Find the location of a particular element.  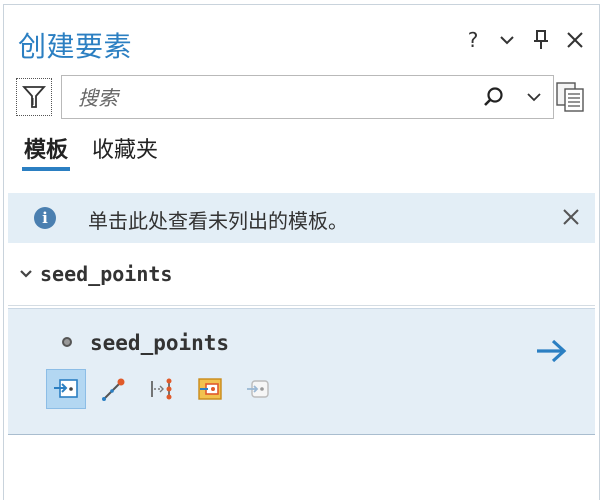

point-at-end-of-line-icon is located at coordinates (113, 389).